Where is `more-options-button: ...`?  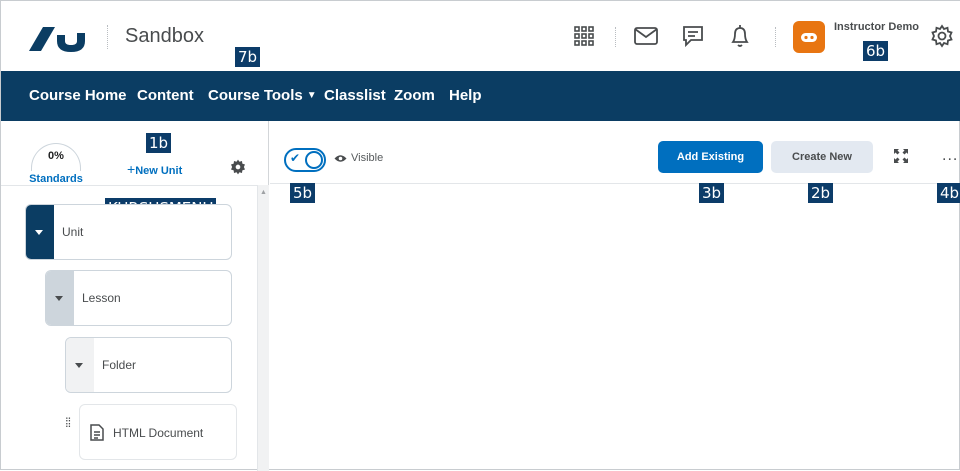
more-options-button: ... is located at coordinates (950, 156).